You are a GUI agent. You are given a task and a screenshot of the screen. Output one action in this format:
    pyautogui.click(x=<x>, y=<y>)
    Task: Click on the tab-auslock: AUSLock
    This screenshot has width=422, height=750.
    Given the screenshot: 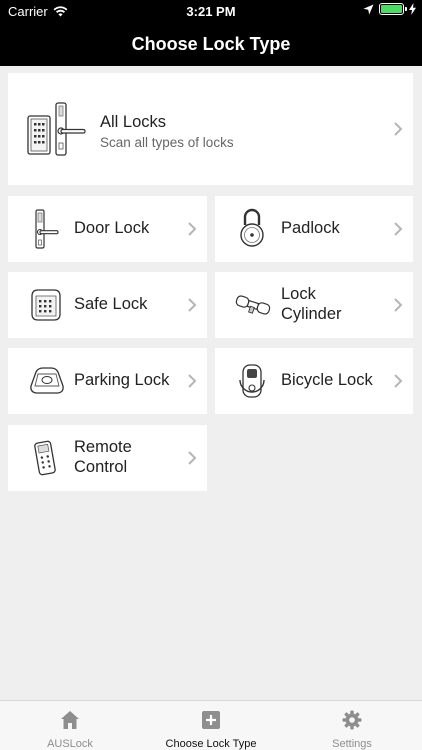 What is the action you would take?
    pyautogui.click(x=70, y=725)
    